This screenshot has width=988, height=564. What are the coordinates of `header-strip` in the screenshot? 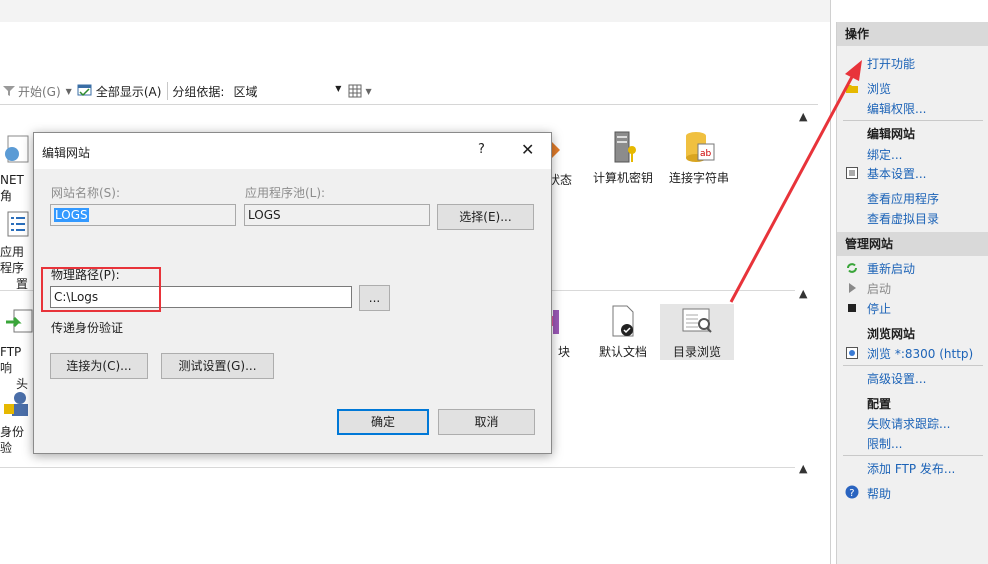 It's located at (415, 11).